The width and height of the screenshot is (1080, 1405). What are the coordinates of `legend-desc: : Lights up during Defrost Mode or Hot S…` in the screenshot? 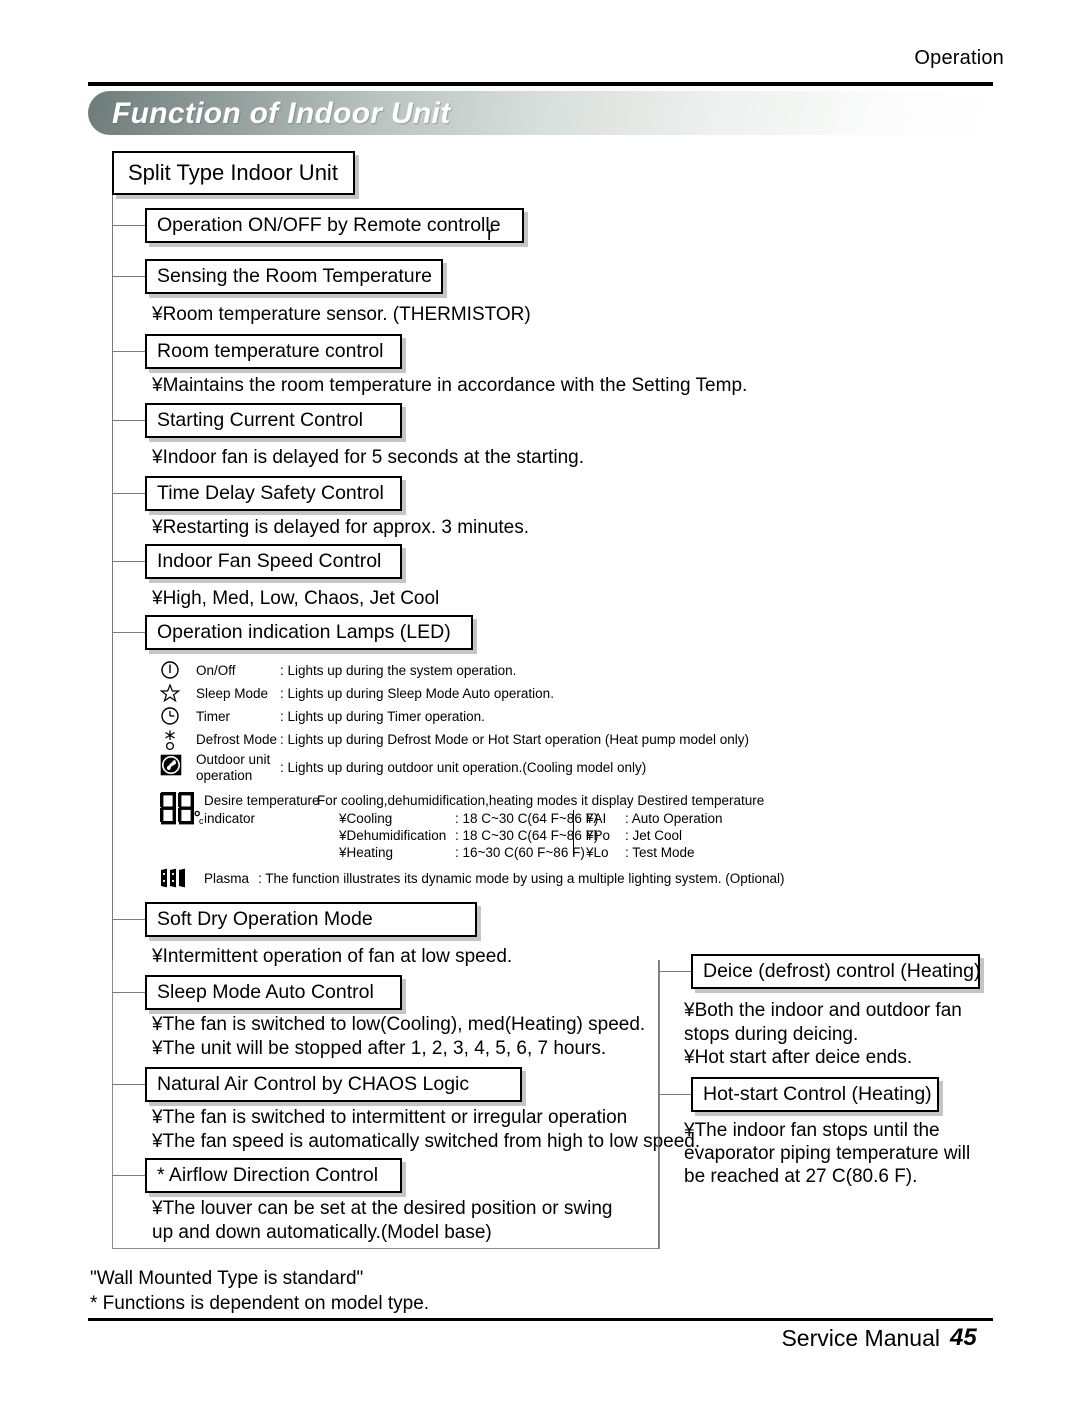 It's located at (514, 739).